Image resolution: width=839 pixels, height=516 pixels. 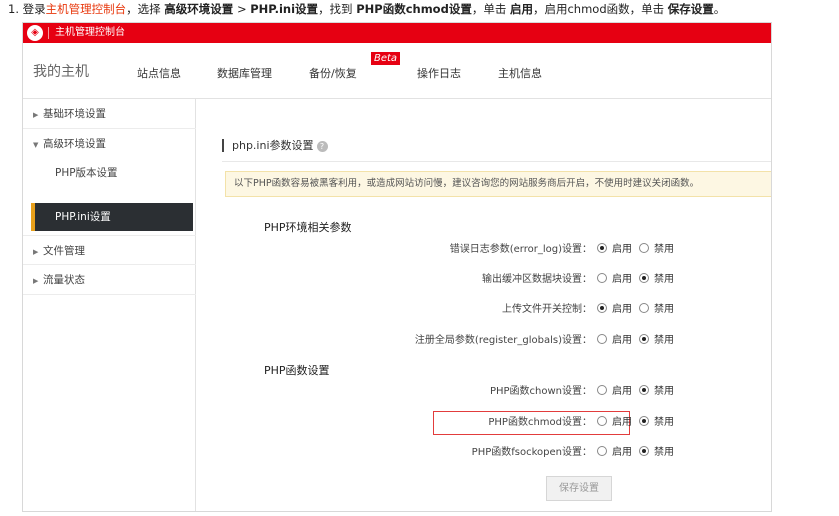 I want to click on instruction-part: ，选择, so click(x=145, y=9).